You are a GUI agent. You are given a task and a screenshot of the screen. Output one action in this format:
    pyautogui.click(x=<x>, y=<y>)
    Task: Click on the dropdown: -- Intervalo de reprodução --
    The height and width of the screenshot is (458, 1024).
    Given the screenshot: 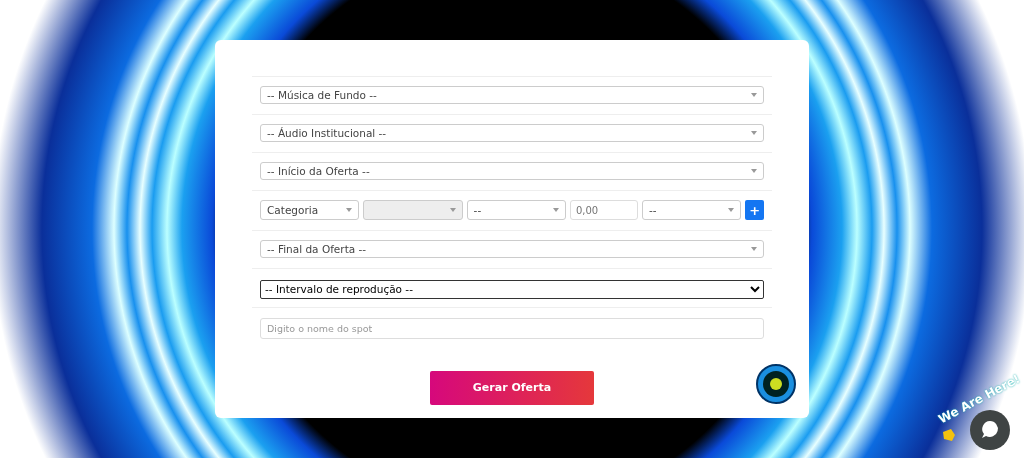 What is the action you would take?
    pyautogui.click(x=512, y=289)
    